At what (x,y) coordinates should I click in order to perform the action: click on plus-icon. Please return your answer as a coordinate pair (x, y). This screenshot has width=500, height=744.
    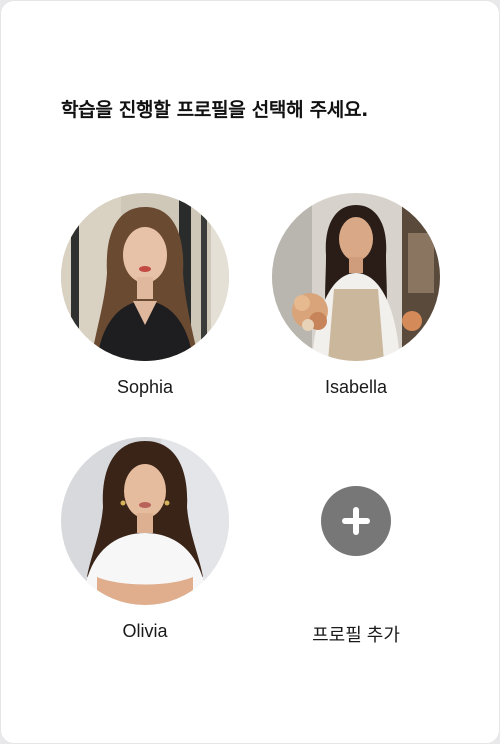
    Looking at the image, I should click on (356, 521).